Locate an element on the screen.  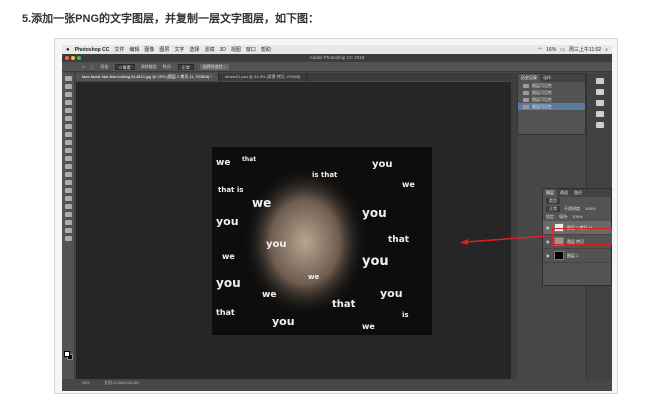
color-panel-icon is located at coordinates (599, 81).